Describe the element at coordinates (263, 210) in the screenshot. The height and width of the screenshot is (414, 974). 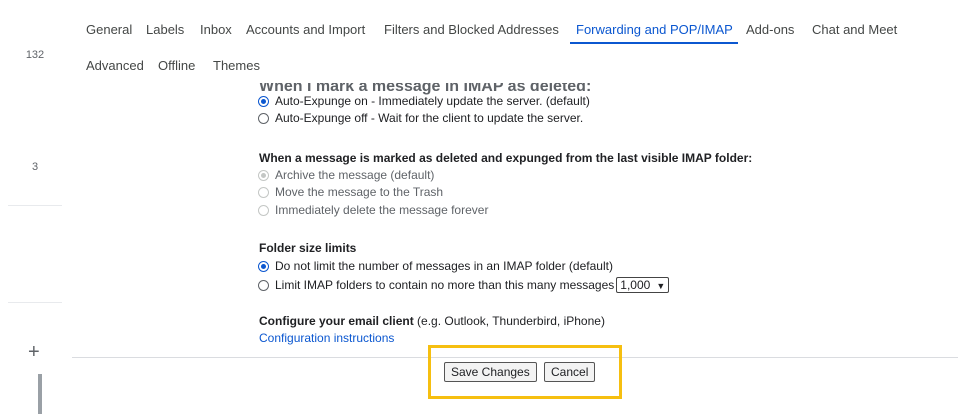
I see `delete-forever-radio` at that location.